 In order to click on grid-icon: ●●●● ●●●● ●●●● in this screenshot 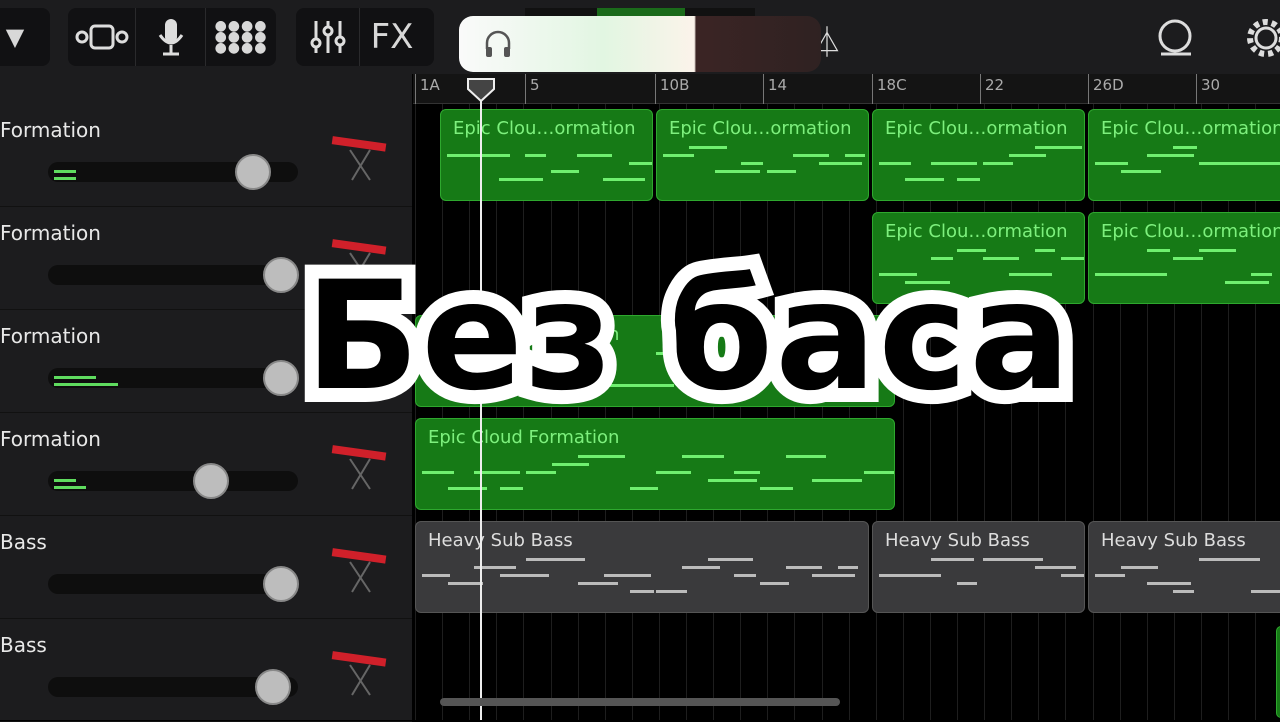, I will do `click(241, 36)`.